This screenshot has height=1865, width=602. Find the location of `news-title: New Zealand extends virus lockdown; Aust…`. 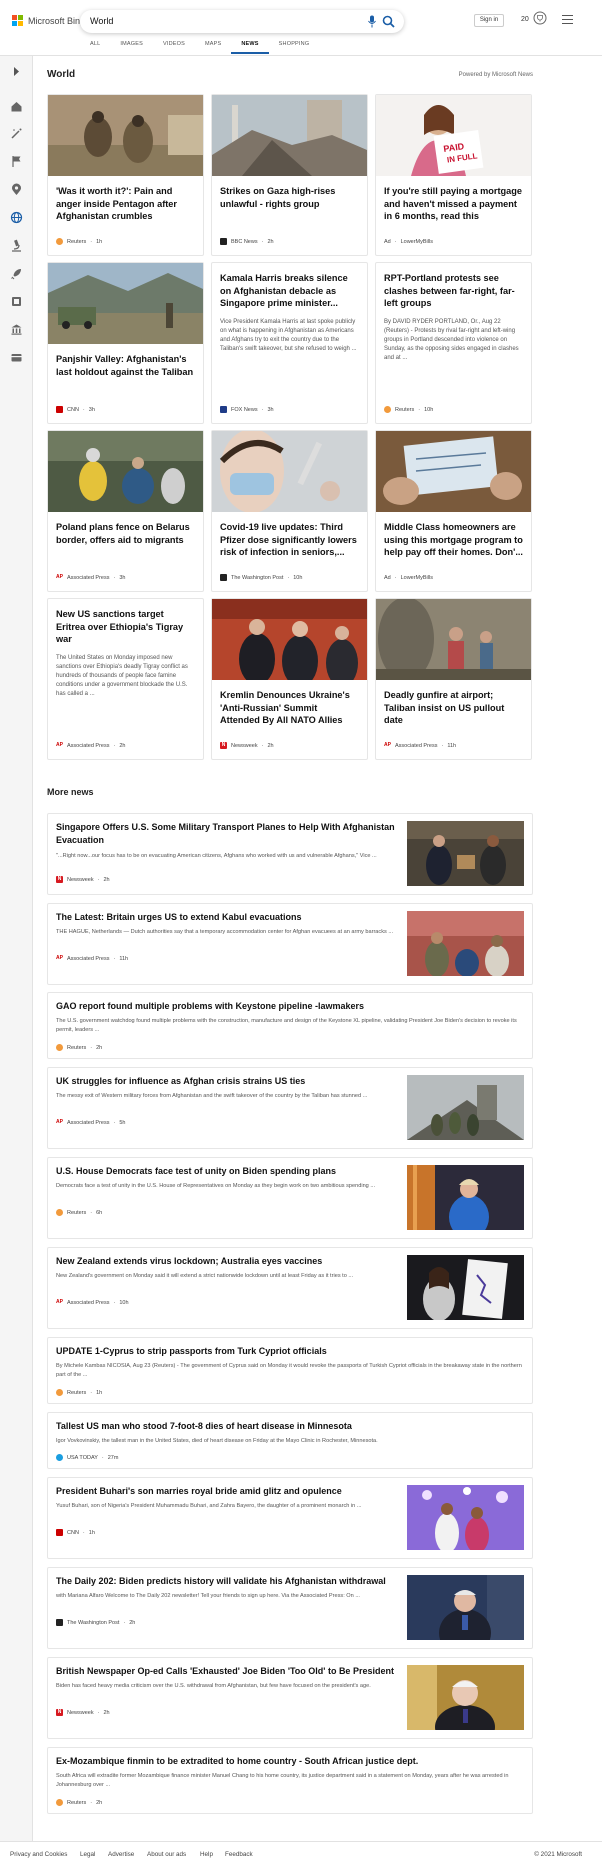

news-title: New Zealand extends virus lockdown; Aust… is located at coordinates (226, 1261).